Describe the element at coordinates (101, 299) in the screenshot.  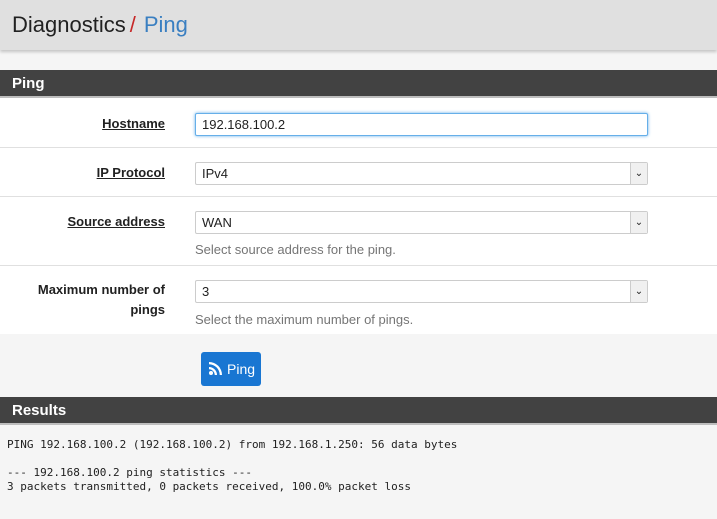
I see `max-pings-label: Maximum number of pings` at that location.